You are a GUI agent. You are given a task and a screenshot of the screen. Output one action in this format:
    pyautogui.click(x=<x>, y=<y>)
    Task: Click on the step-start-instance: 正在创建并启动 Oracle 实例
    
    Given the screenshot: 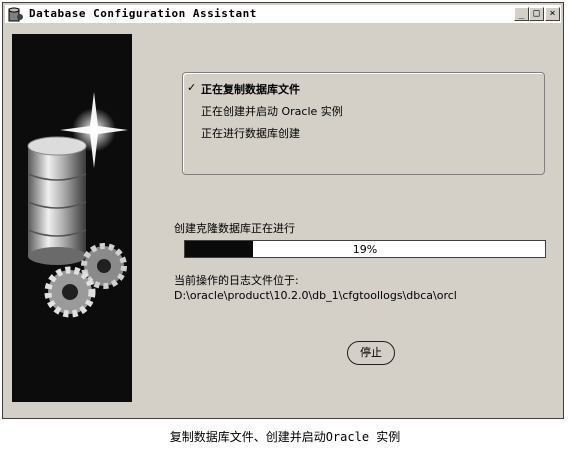 What is the action you would take?
    pyautogui.click(x=272, y=111)
    